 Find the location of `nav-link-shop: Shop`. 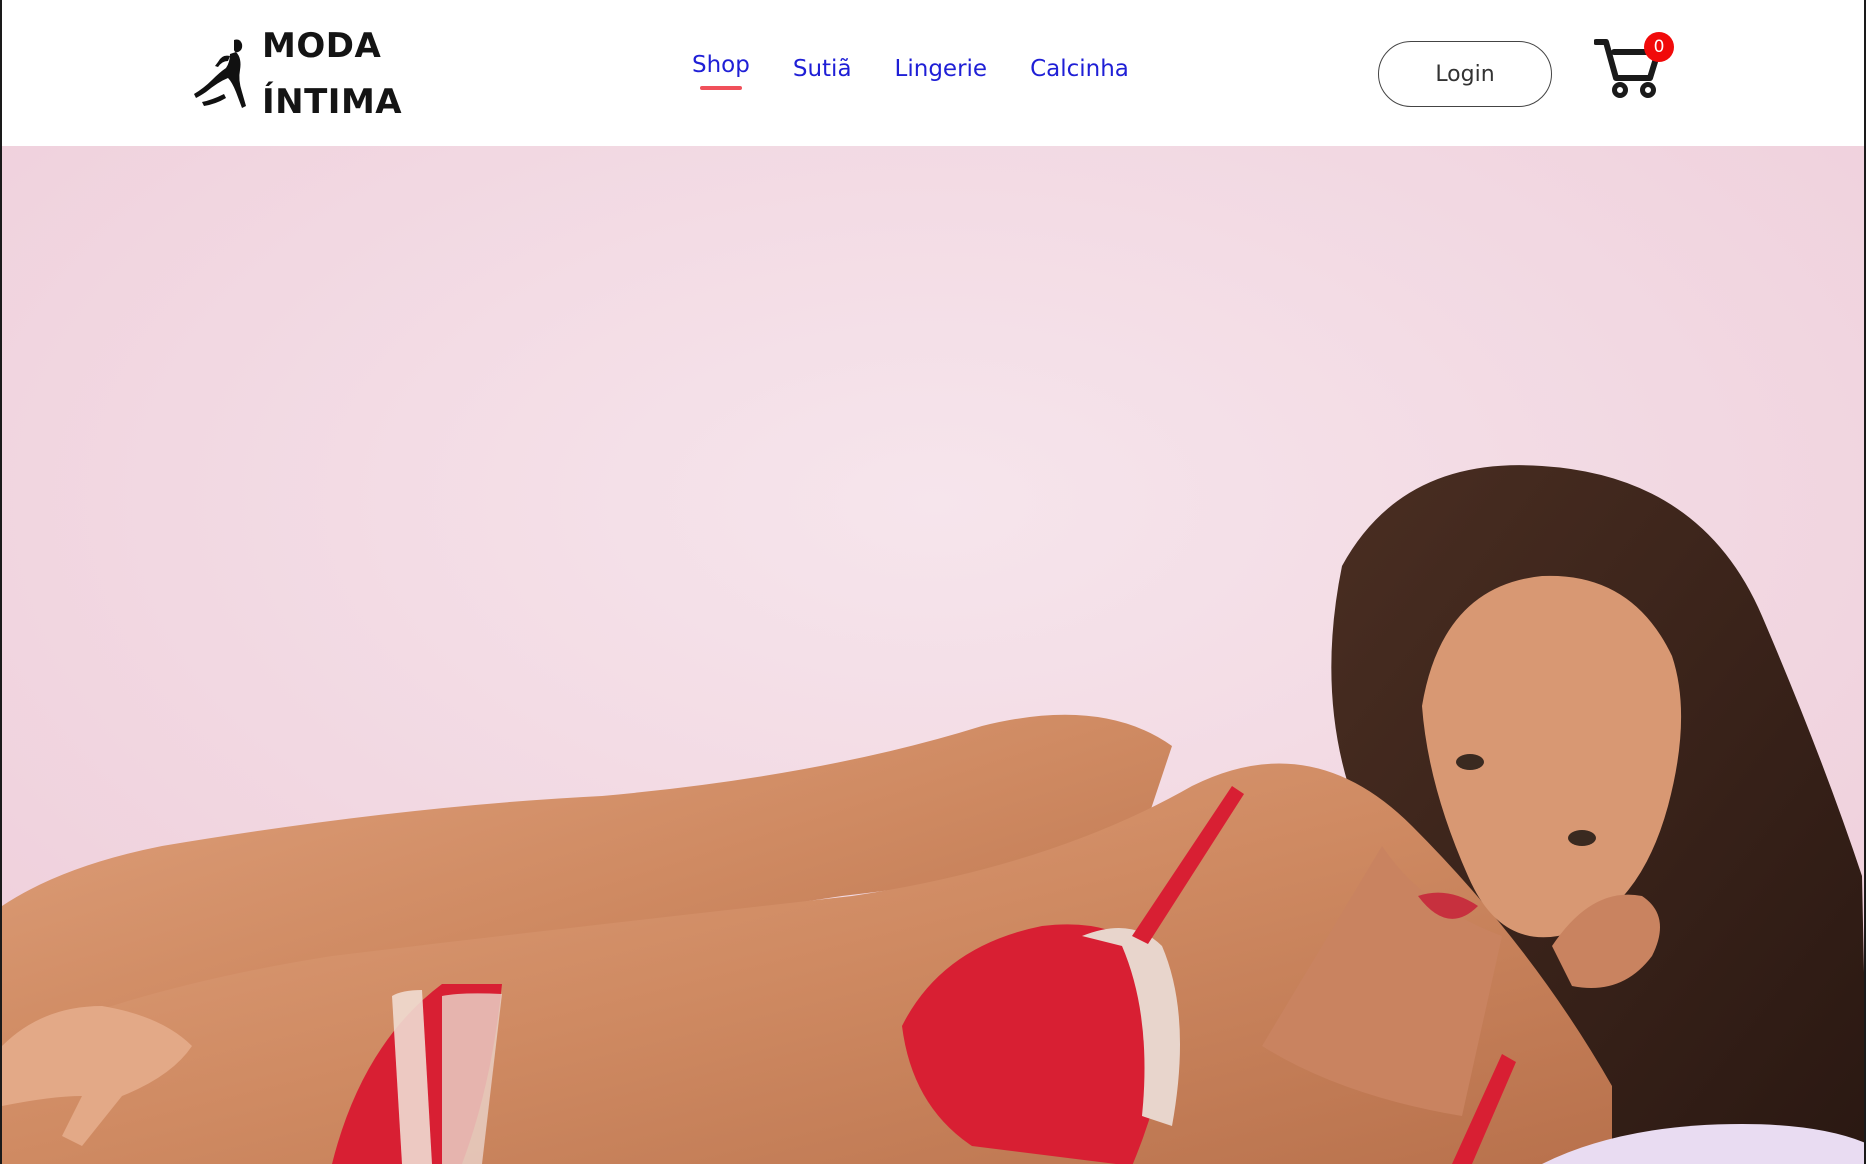

nav-link-shop: Shop is located at coordinates (721, 70).